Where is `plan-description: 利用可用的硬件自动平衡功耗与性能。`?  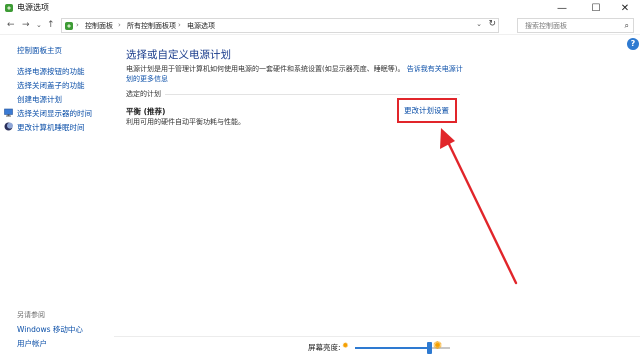
plan-description: 利用可用的硬件自动平衡功耗与性能。 is located at coordinates (185, 122).